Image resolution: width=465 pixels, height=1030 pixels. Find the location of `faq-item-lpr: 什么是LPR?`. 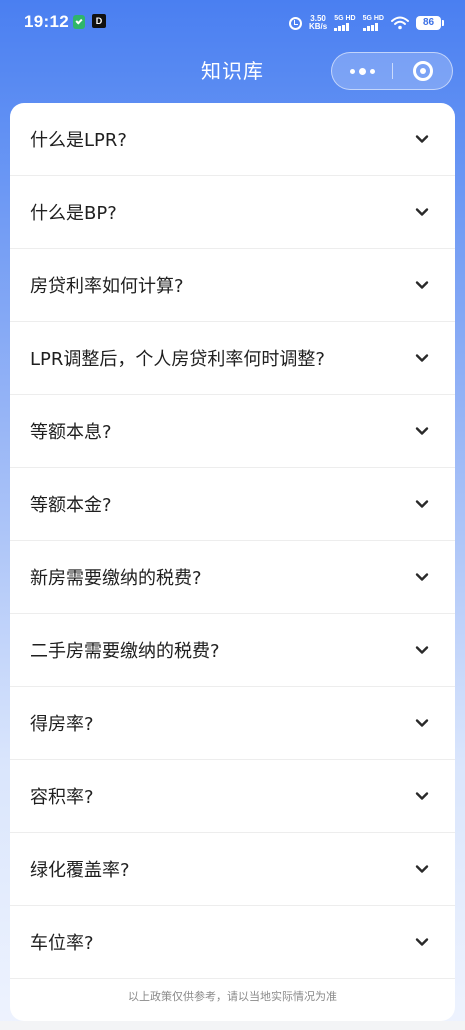

faq-item-lpr: 什么是LPR? is located at coordinates (232, 139).